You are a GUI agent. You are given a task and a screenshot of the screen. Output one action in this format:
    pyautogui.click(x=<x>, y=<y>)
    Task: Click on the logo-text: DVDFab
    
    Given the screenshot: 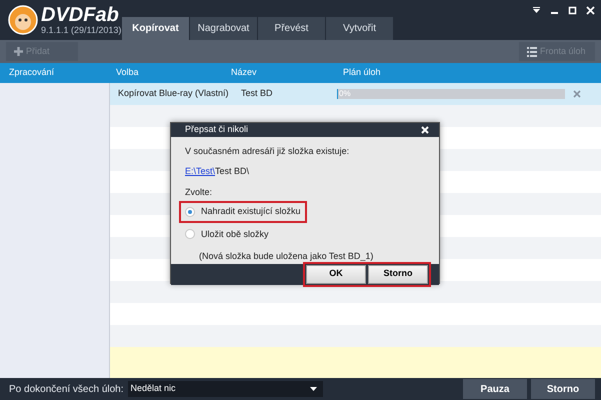 What is the action you would take?
    pyautogui.click(x=80, y=15)
    